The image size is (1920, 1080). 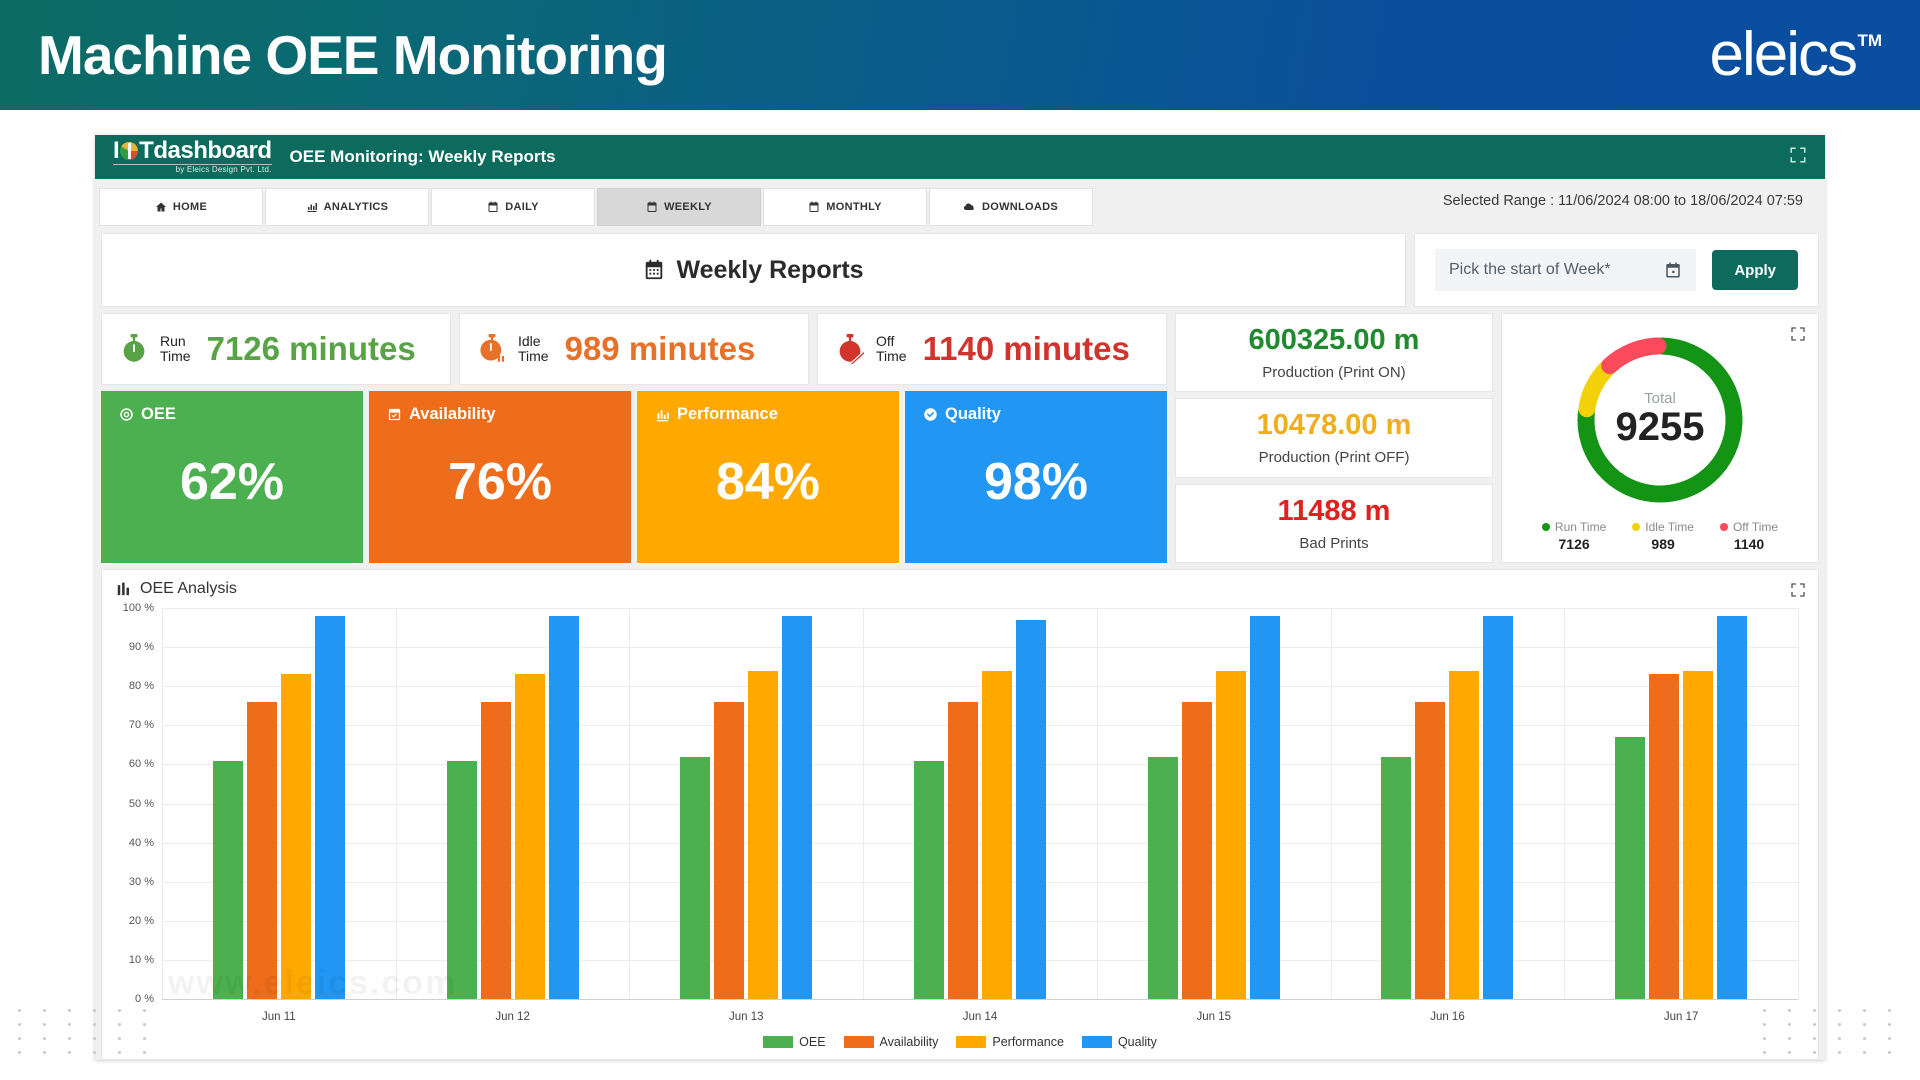 I want to click on date-picker-card: Pick the start of Week* Apply, so click(x=1616, y=270).